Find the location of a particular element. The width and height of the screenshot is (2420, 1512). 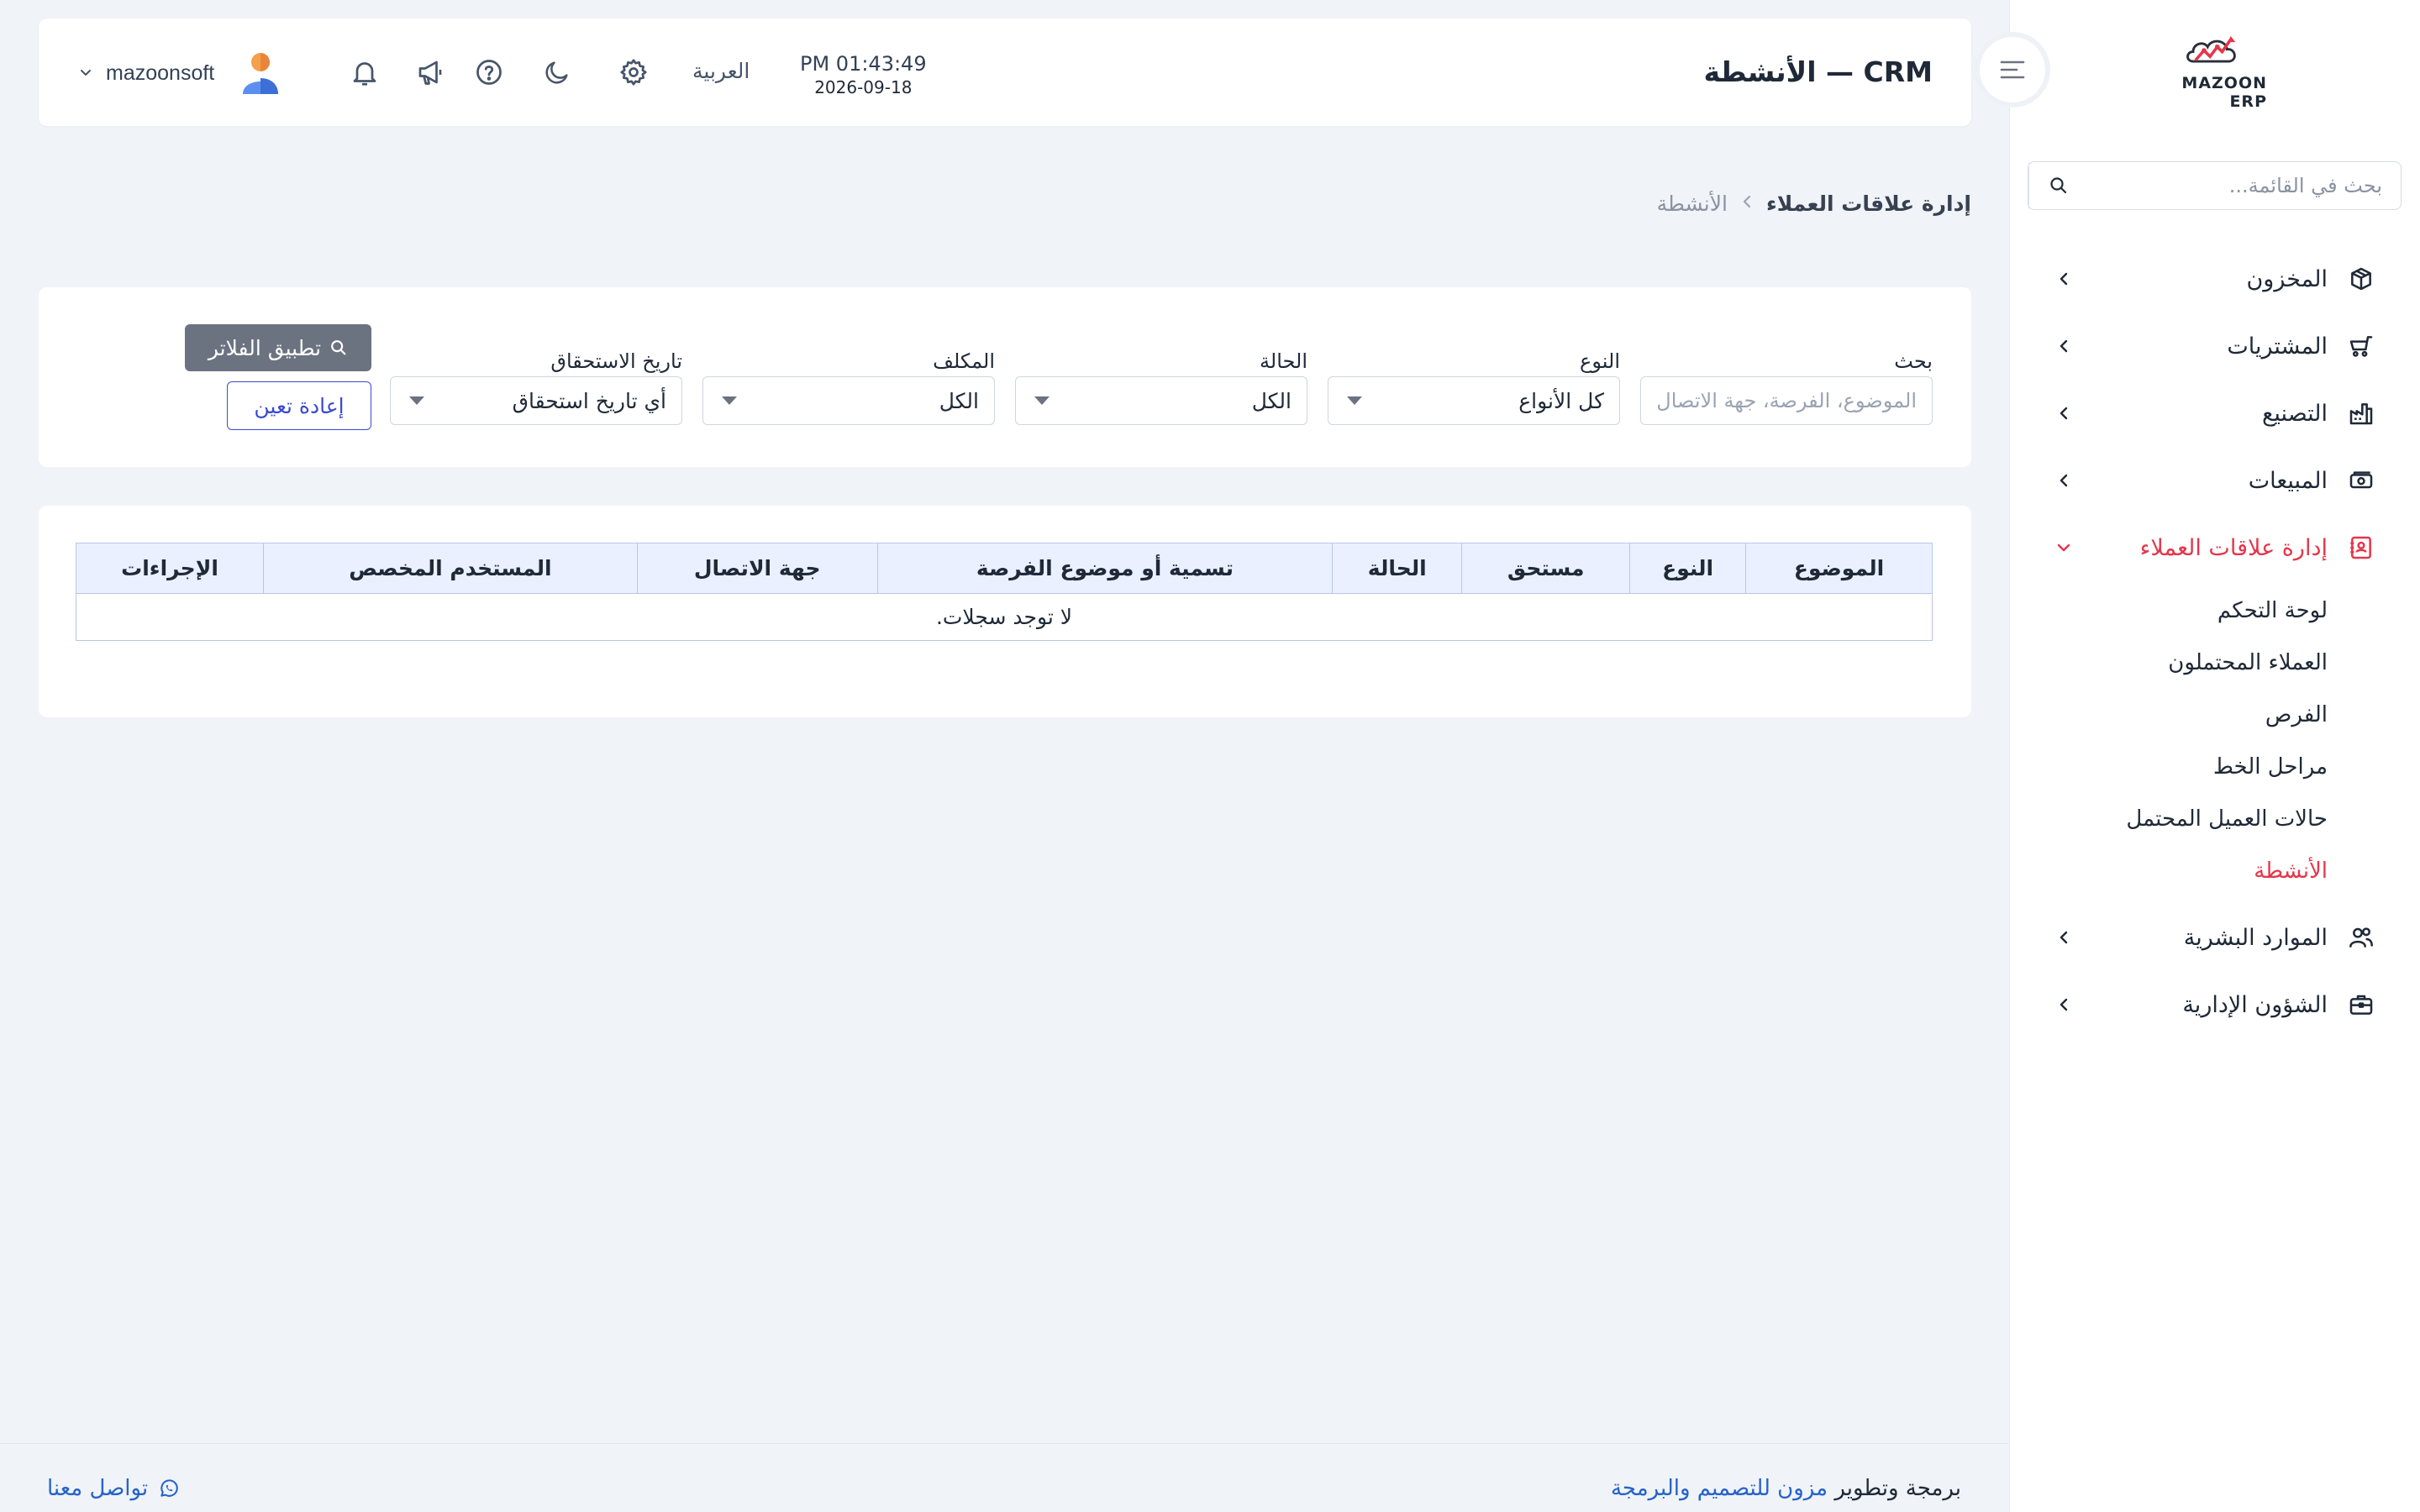

users-icon is located at coordinates (2361, 937).